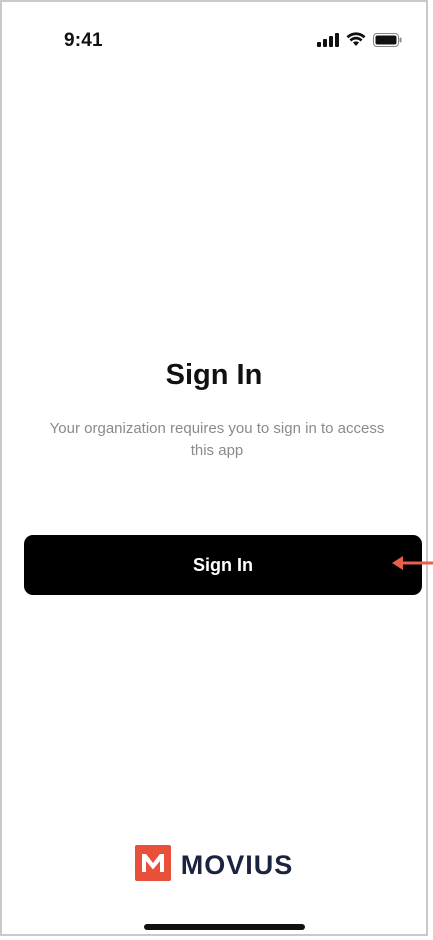 This screenshot has height=940, width=433. I want to click on status-icons, so click(359, 42).